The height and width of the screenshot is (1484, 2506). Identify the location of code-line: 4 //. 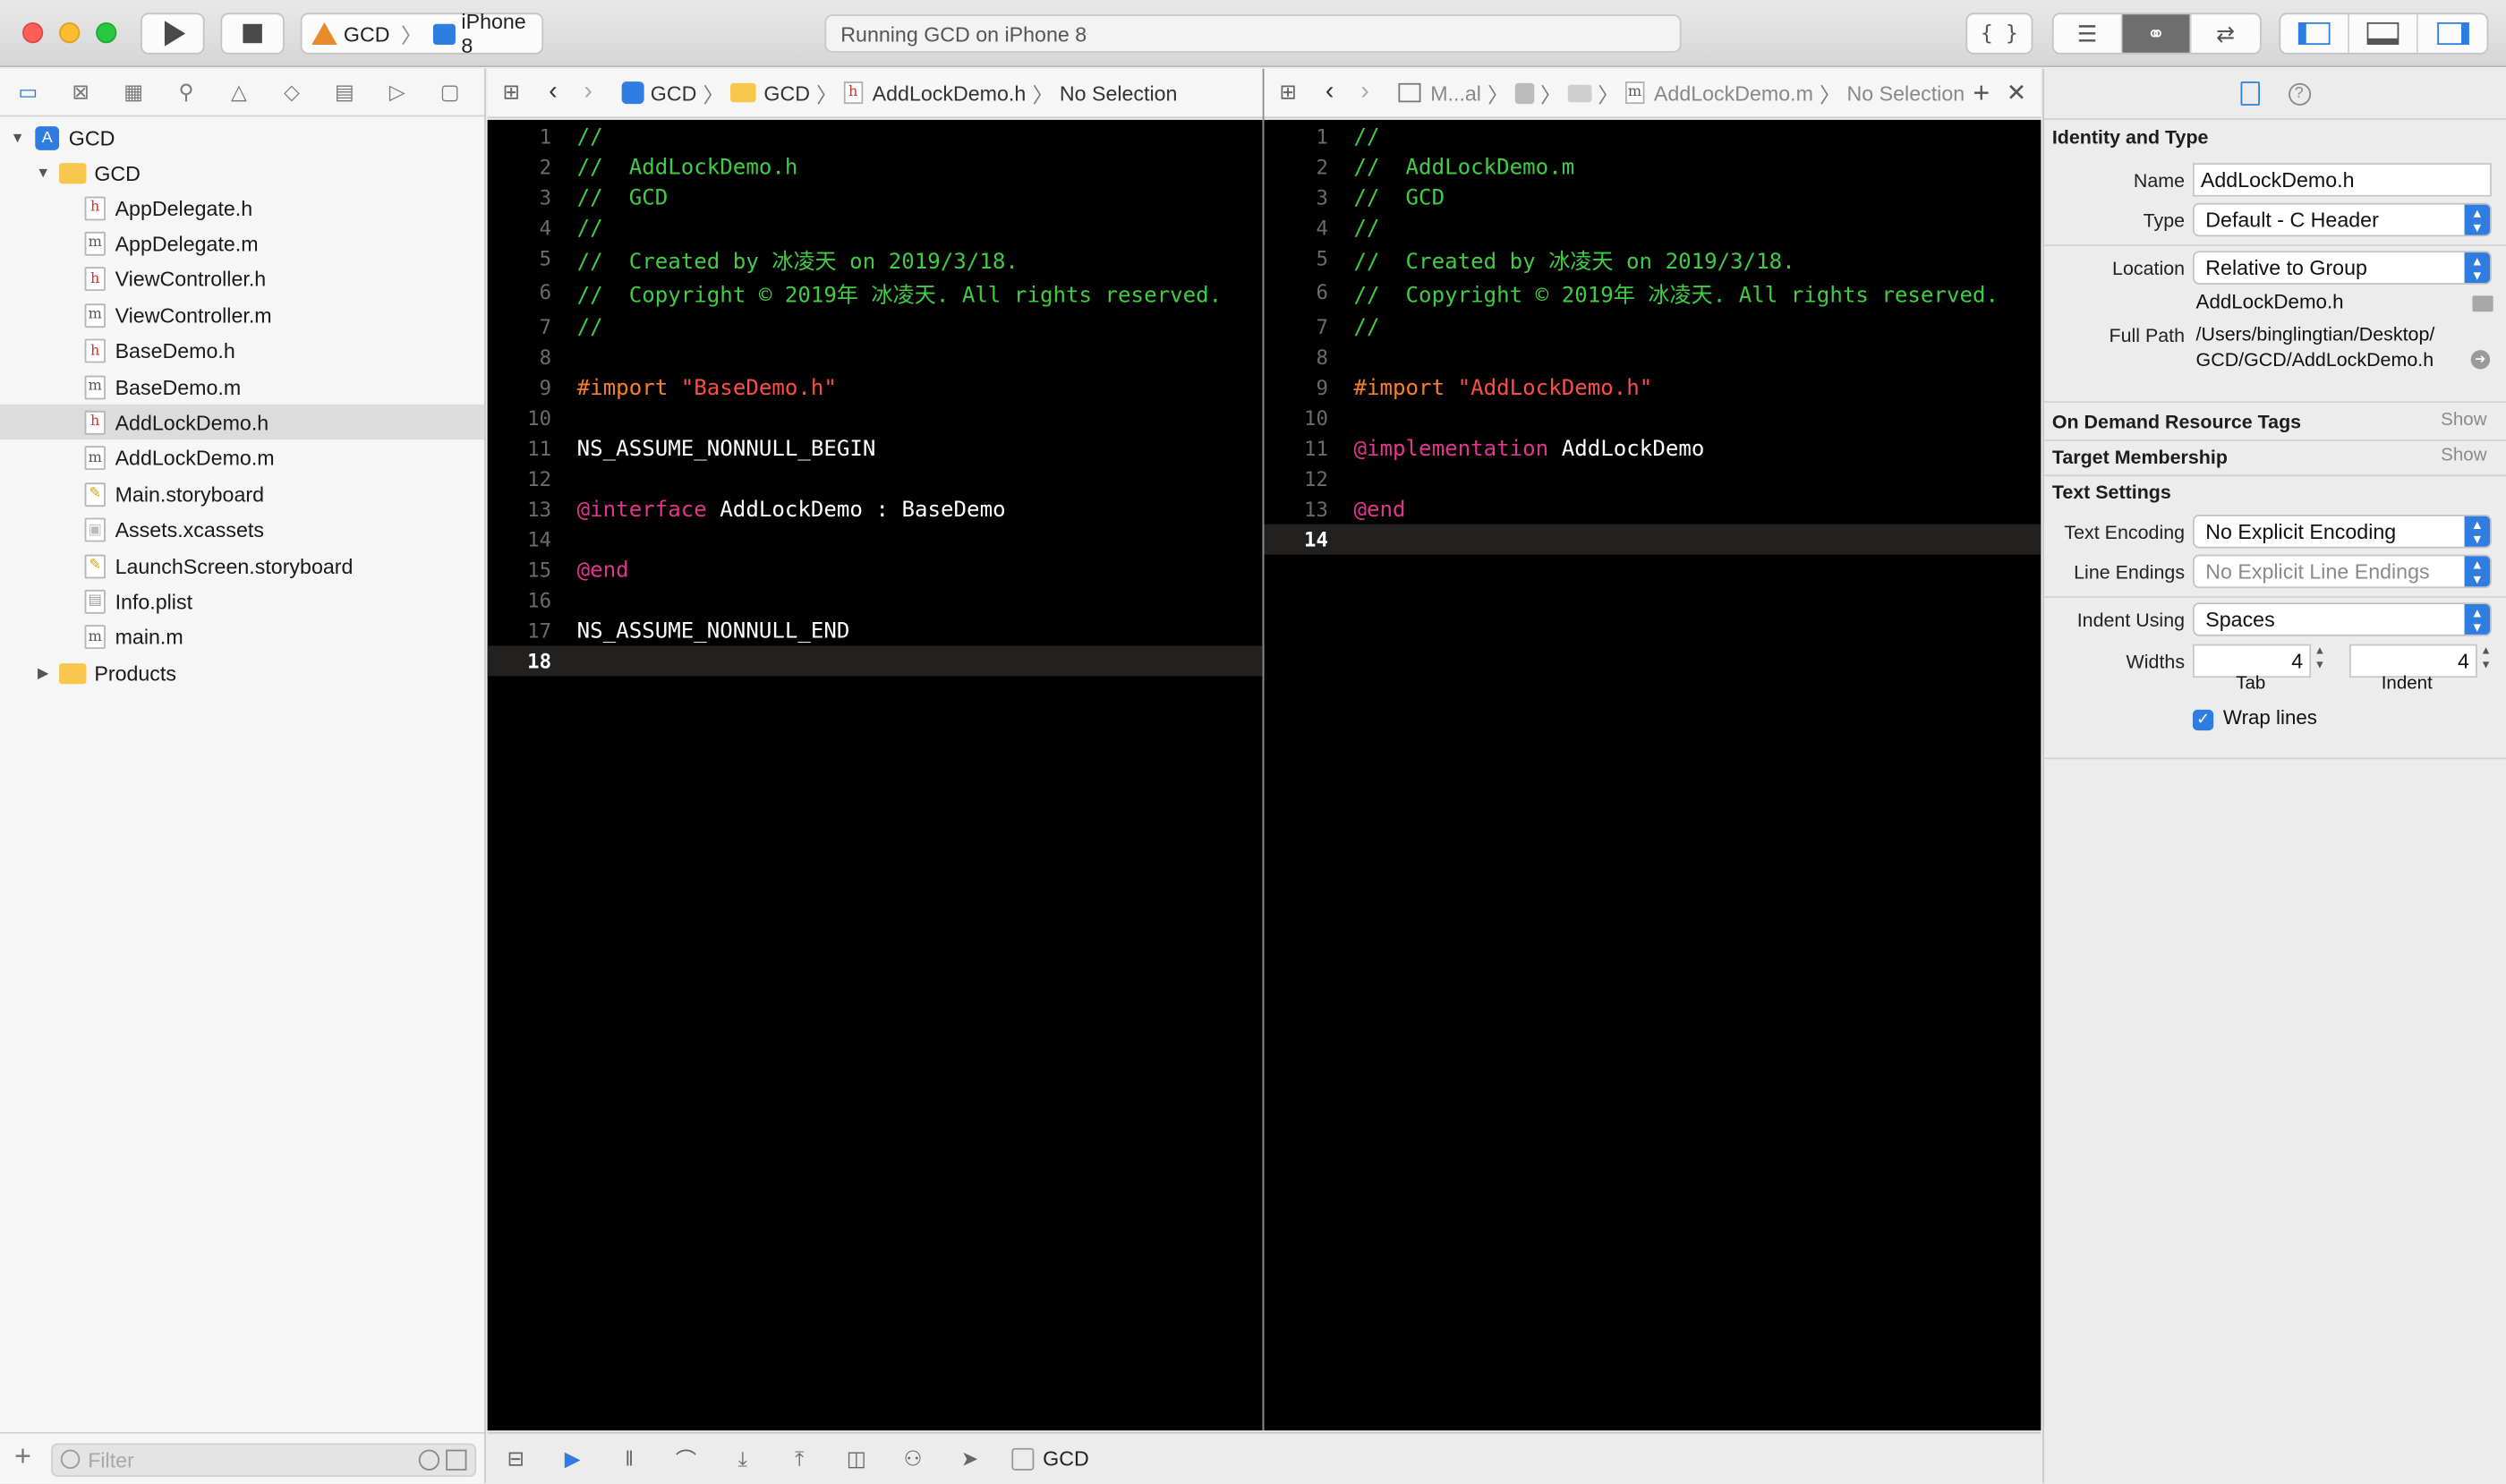
(875, 227).